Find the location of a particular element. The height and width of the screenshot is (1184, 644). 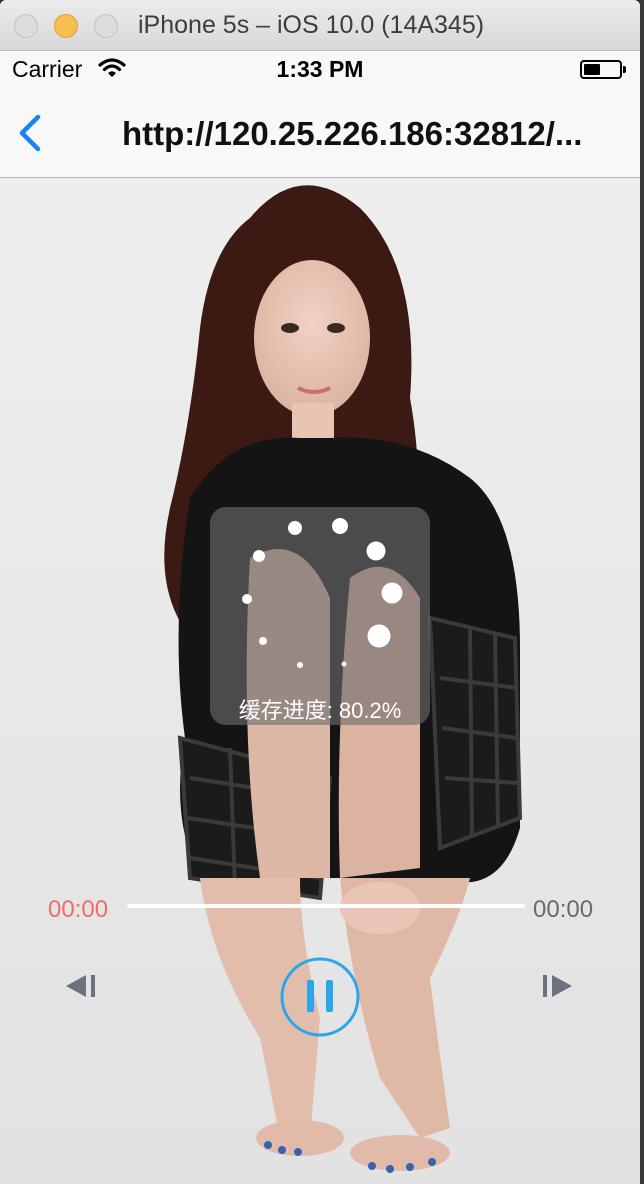

window-titlebar: iPhone 5s – iOS 10.0 (14A345) is located at coordinates (320, 25).